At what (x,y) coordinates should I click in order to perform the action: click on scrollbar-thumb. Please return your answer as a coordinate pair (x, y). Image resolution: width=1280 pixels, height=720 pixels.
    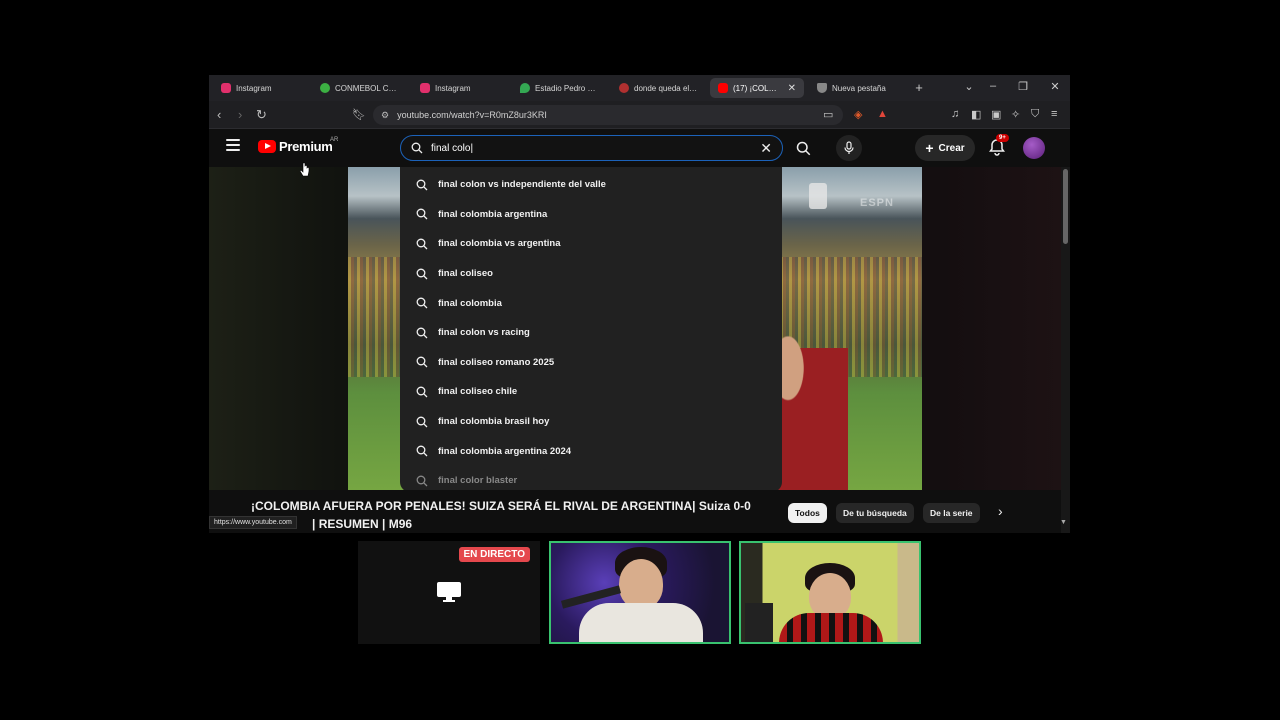
    Looking at the image, I should click on (1065, 206).